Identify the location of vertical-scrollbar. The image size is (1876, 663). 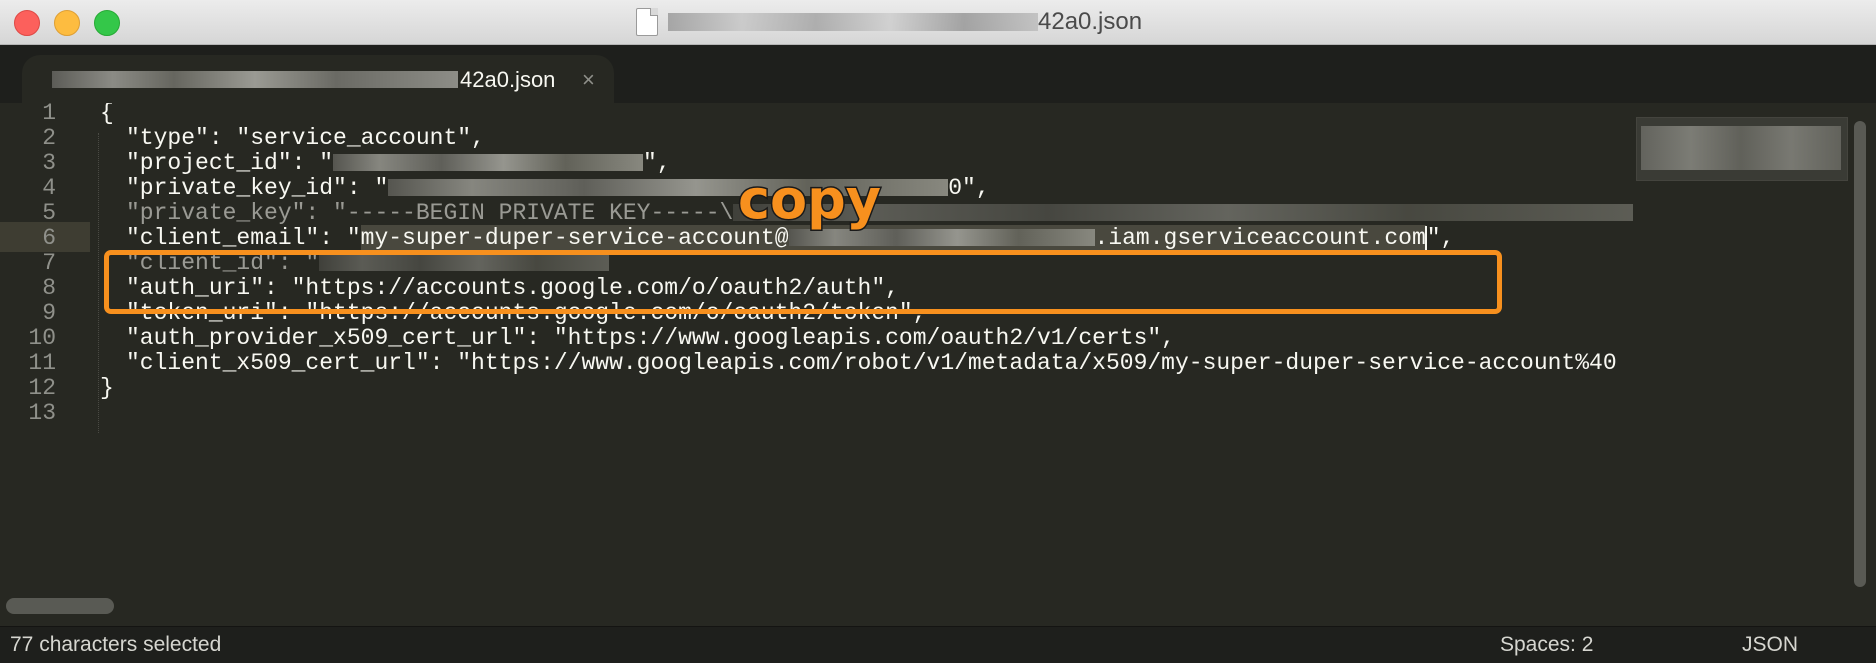
(1859, 355).